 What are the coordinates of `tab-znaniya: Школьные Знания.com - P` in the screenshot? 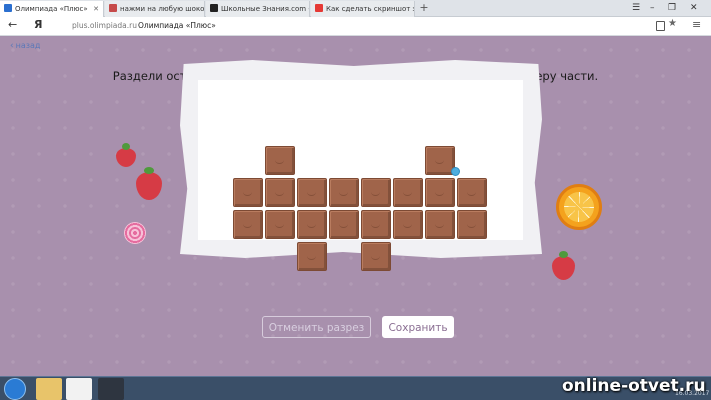 It's located at (258, 9).